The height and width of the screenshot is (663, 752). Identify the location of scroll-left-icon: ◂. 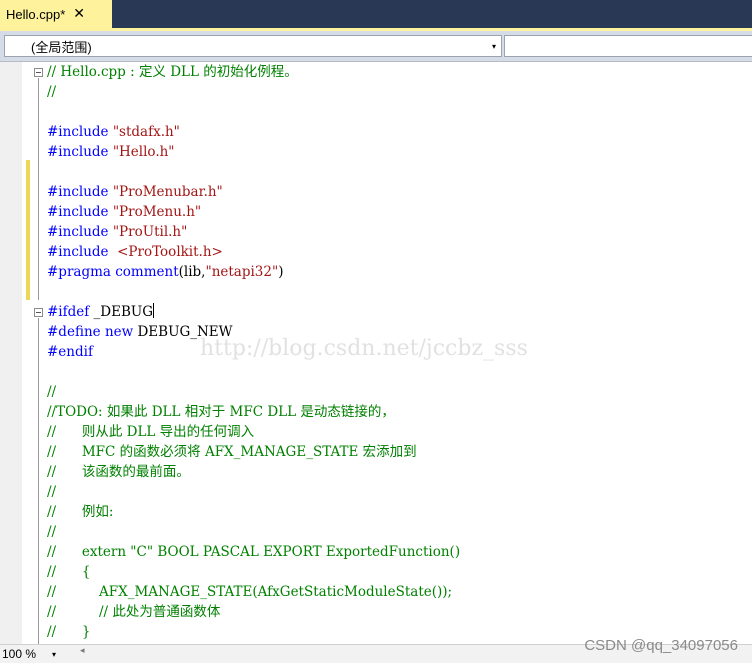
(82, 651).